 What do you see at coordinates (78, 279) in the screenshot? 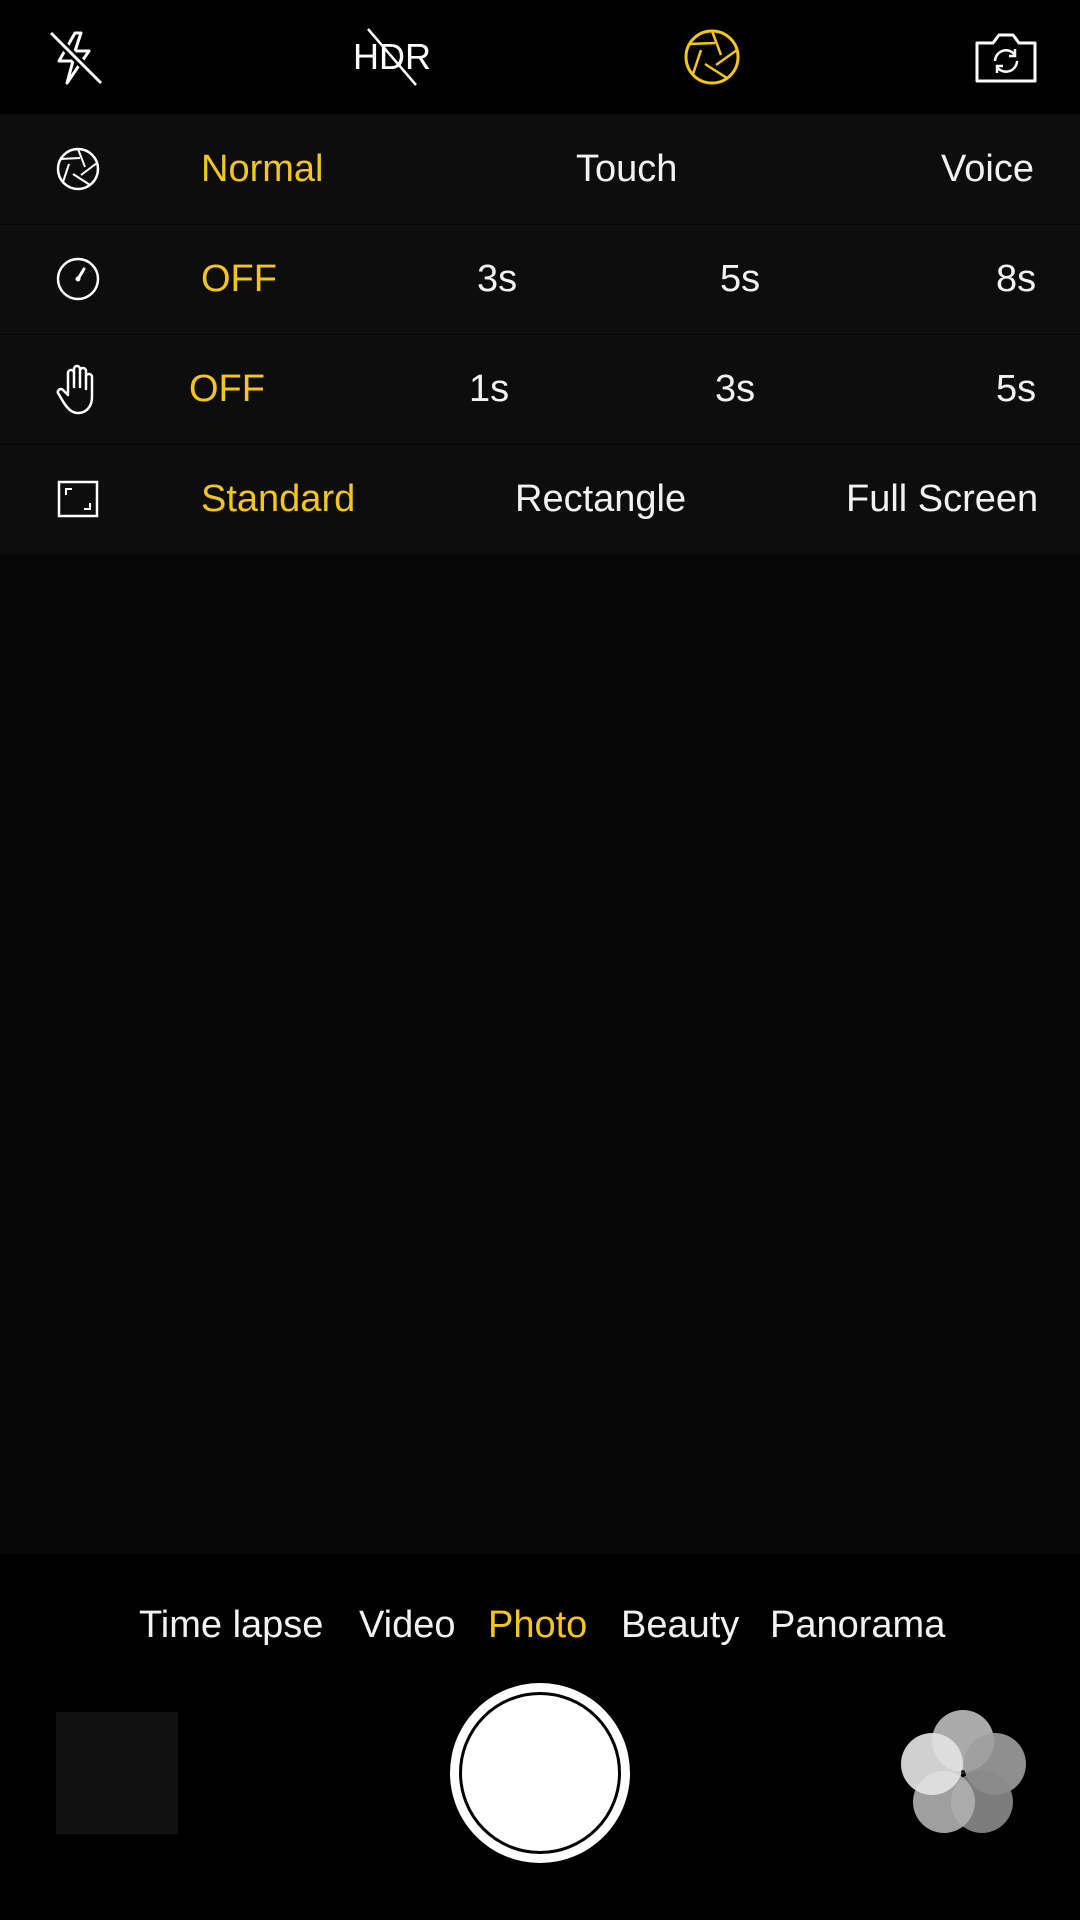
I see `timer-icon` at bounding box center [78, 279].